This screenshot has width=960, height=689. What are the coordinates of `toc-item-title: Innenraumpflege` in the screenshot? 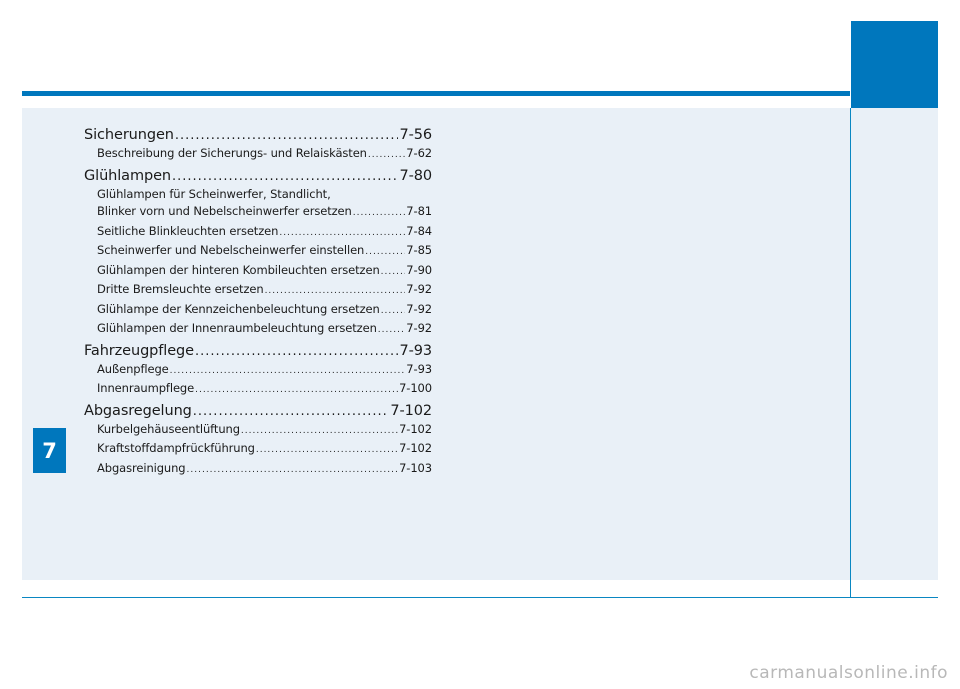 It's located at (146, 388).